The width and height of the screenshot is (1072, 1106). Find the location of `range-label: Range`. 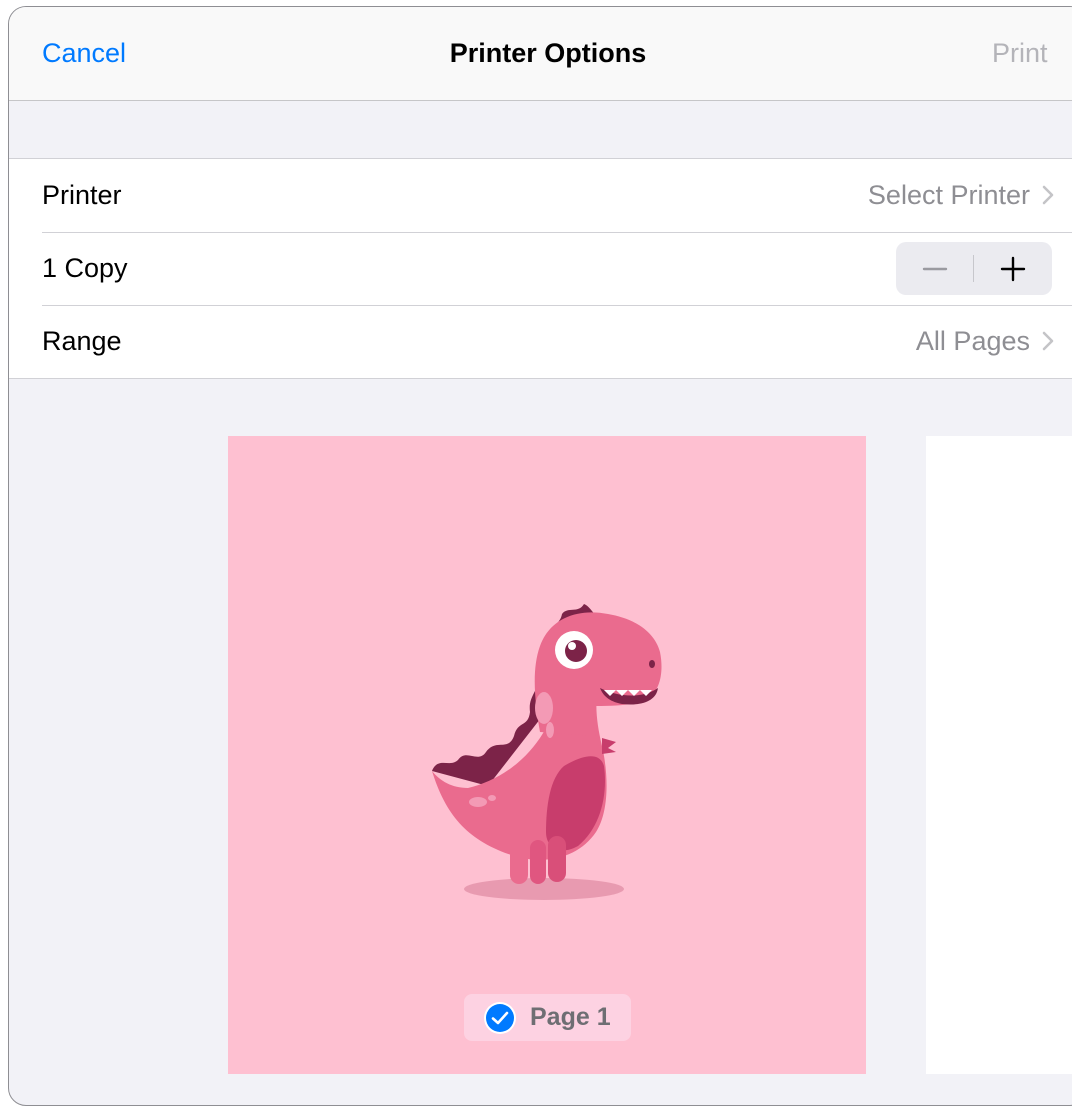

range-label: Range is located at coordinates (82, 341).